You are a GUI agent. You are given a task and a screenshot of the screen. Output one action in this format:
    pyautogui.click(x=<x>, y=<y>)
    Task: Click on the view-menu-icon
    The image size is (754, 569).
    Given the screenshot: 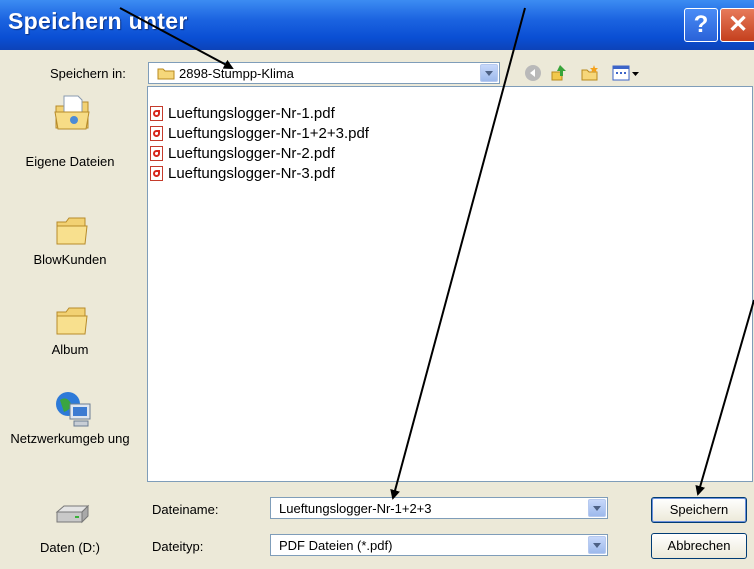 What is the action you would take?
    pyautogui.click(x=627, y=73)
    